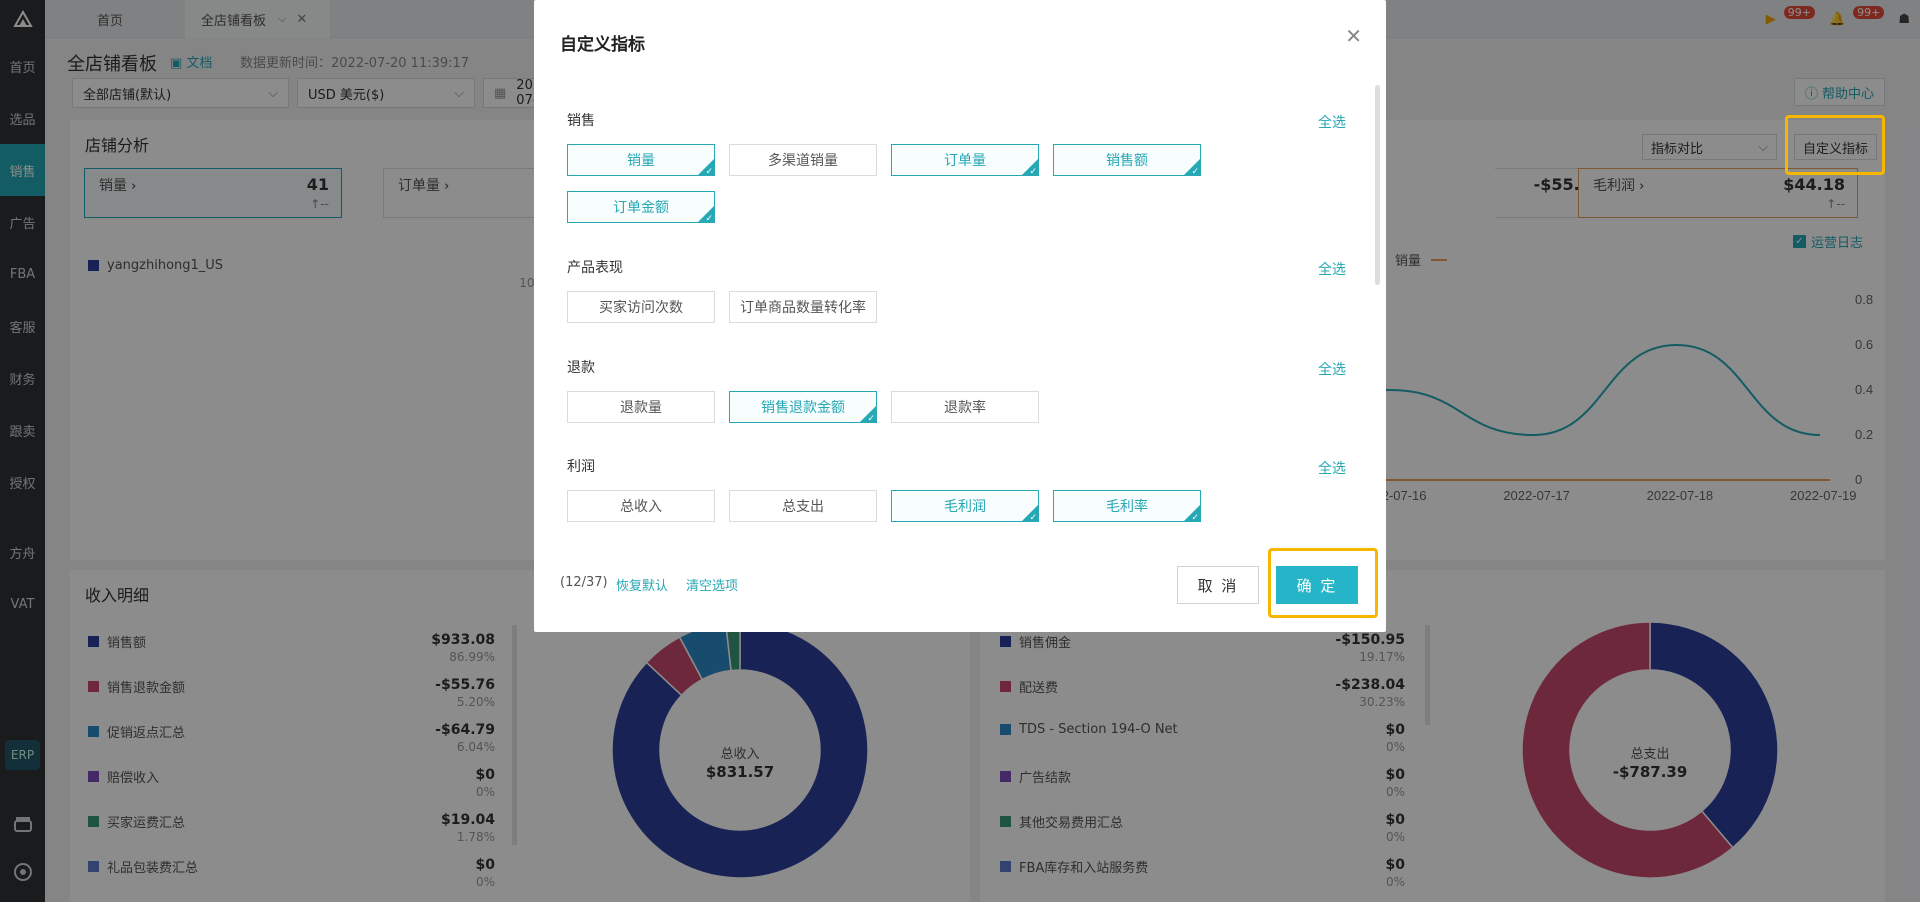 This screenshot has height=902, width=1920. Describe the element at coordinates (712, 584) in the screenshot. I see `clear-options-link: 清空选项` at that location.